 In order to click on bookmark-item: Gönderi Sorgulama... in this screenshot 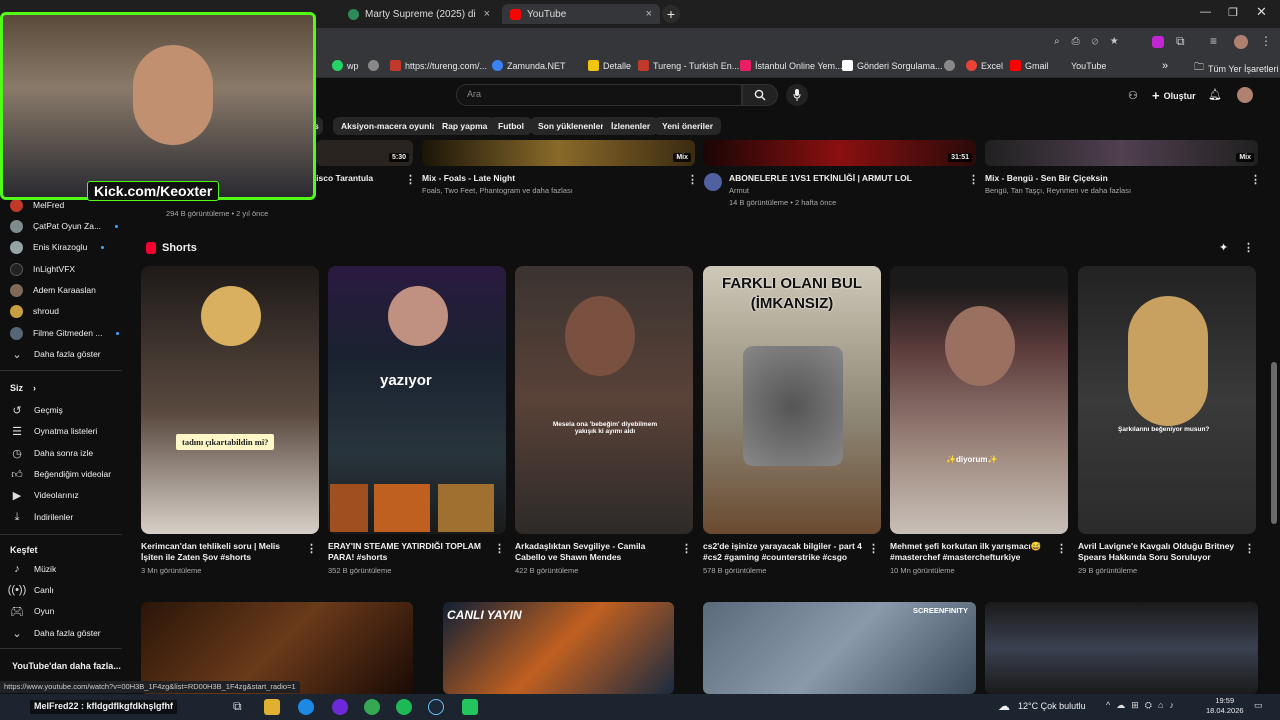, I will do `click(892, 65)`.